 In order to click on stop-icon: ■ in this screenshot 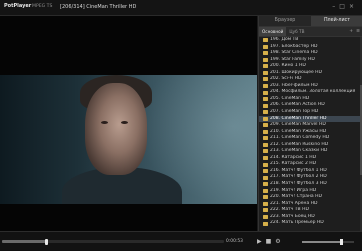, I will do `click(271, 241)`.